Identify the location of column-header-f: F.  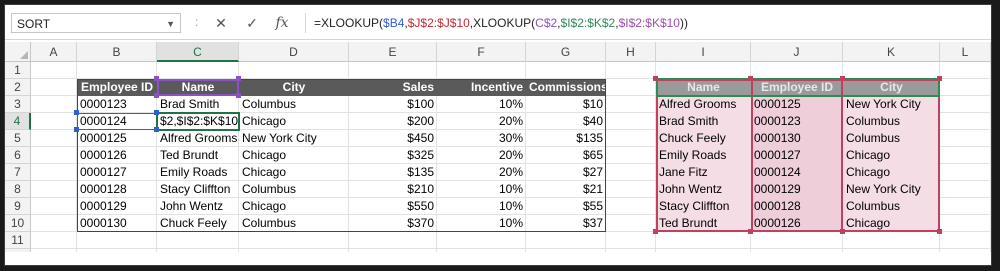
(481, 52).